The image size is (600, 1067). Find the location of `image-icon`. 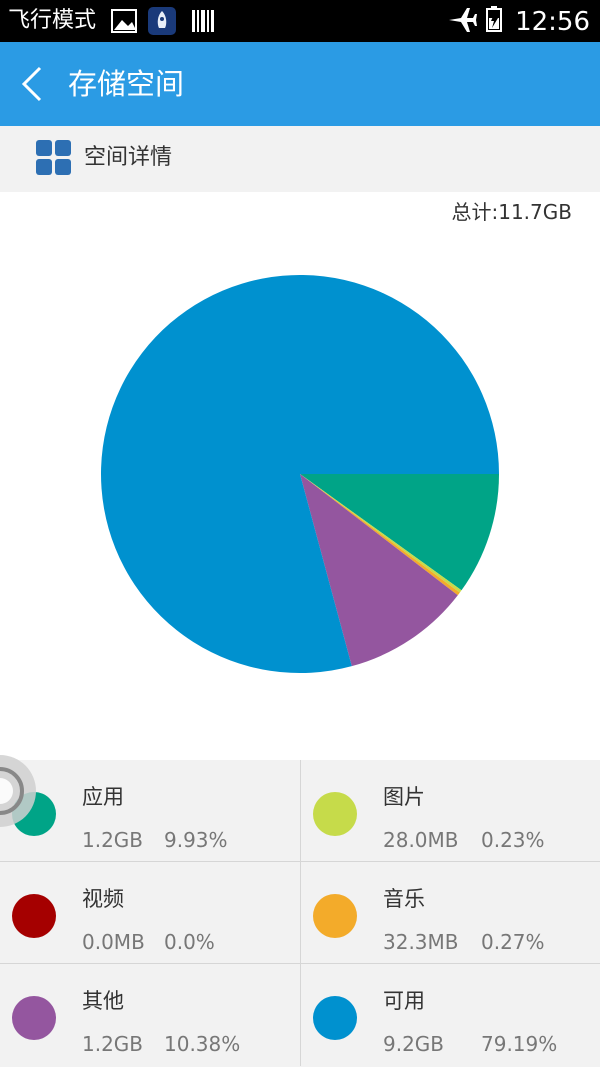

image-icon is located at coordinates (124, 21).